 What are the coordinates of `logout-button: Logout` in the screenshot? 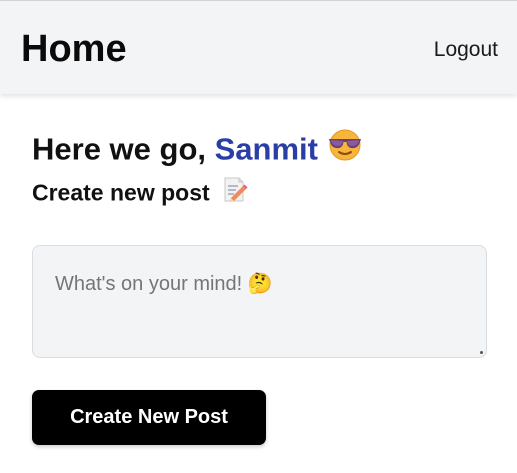 It's located at (466, 50).